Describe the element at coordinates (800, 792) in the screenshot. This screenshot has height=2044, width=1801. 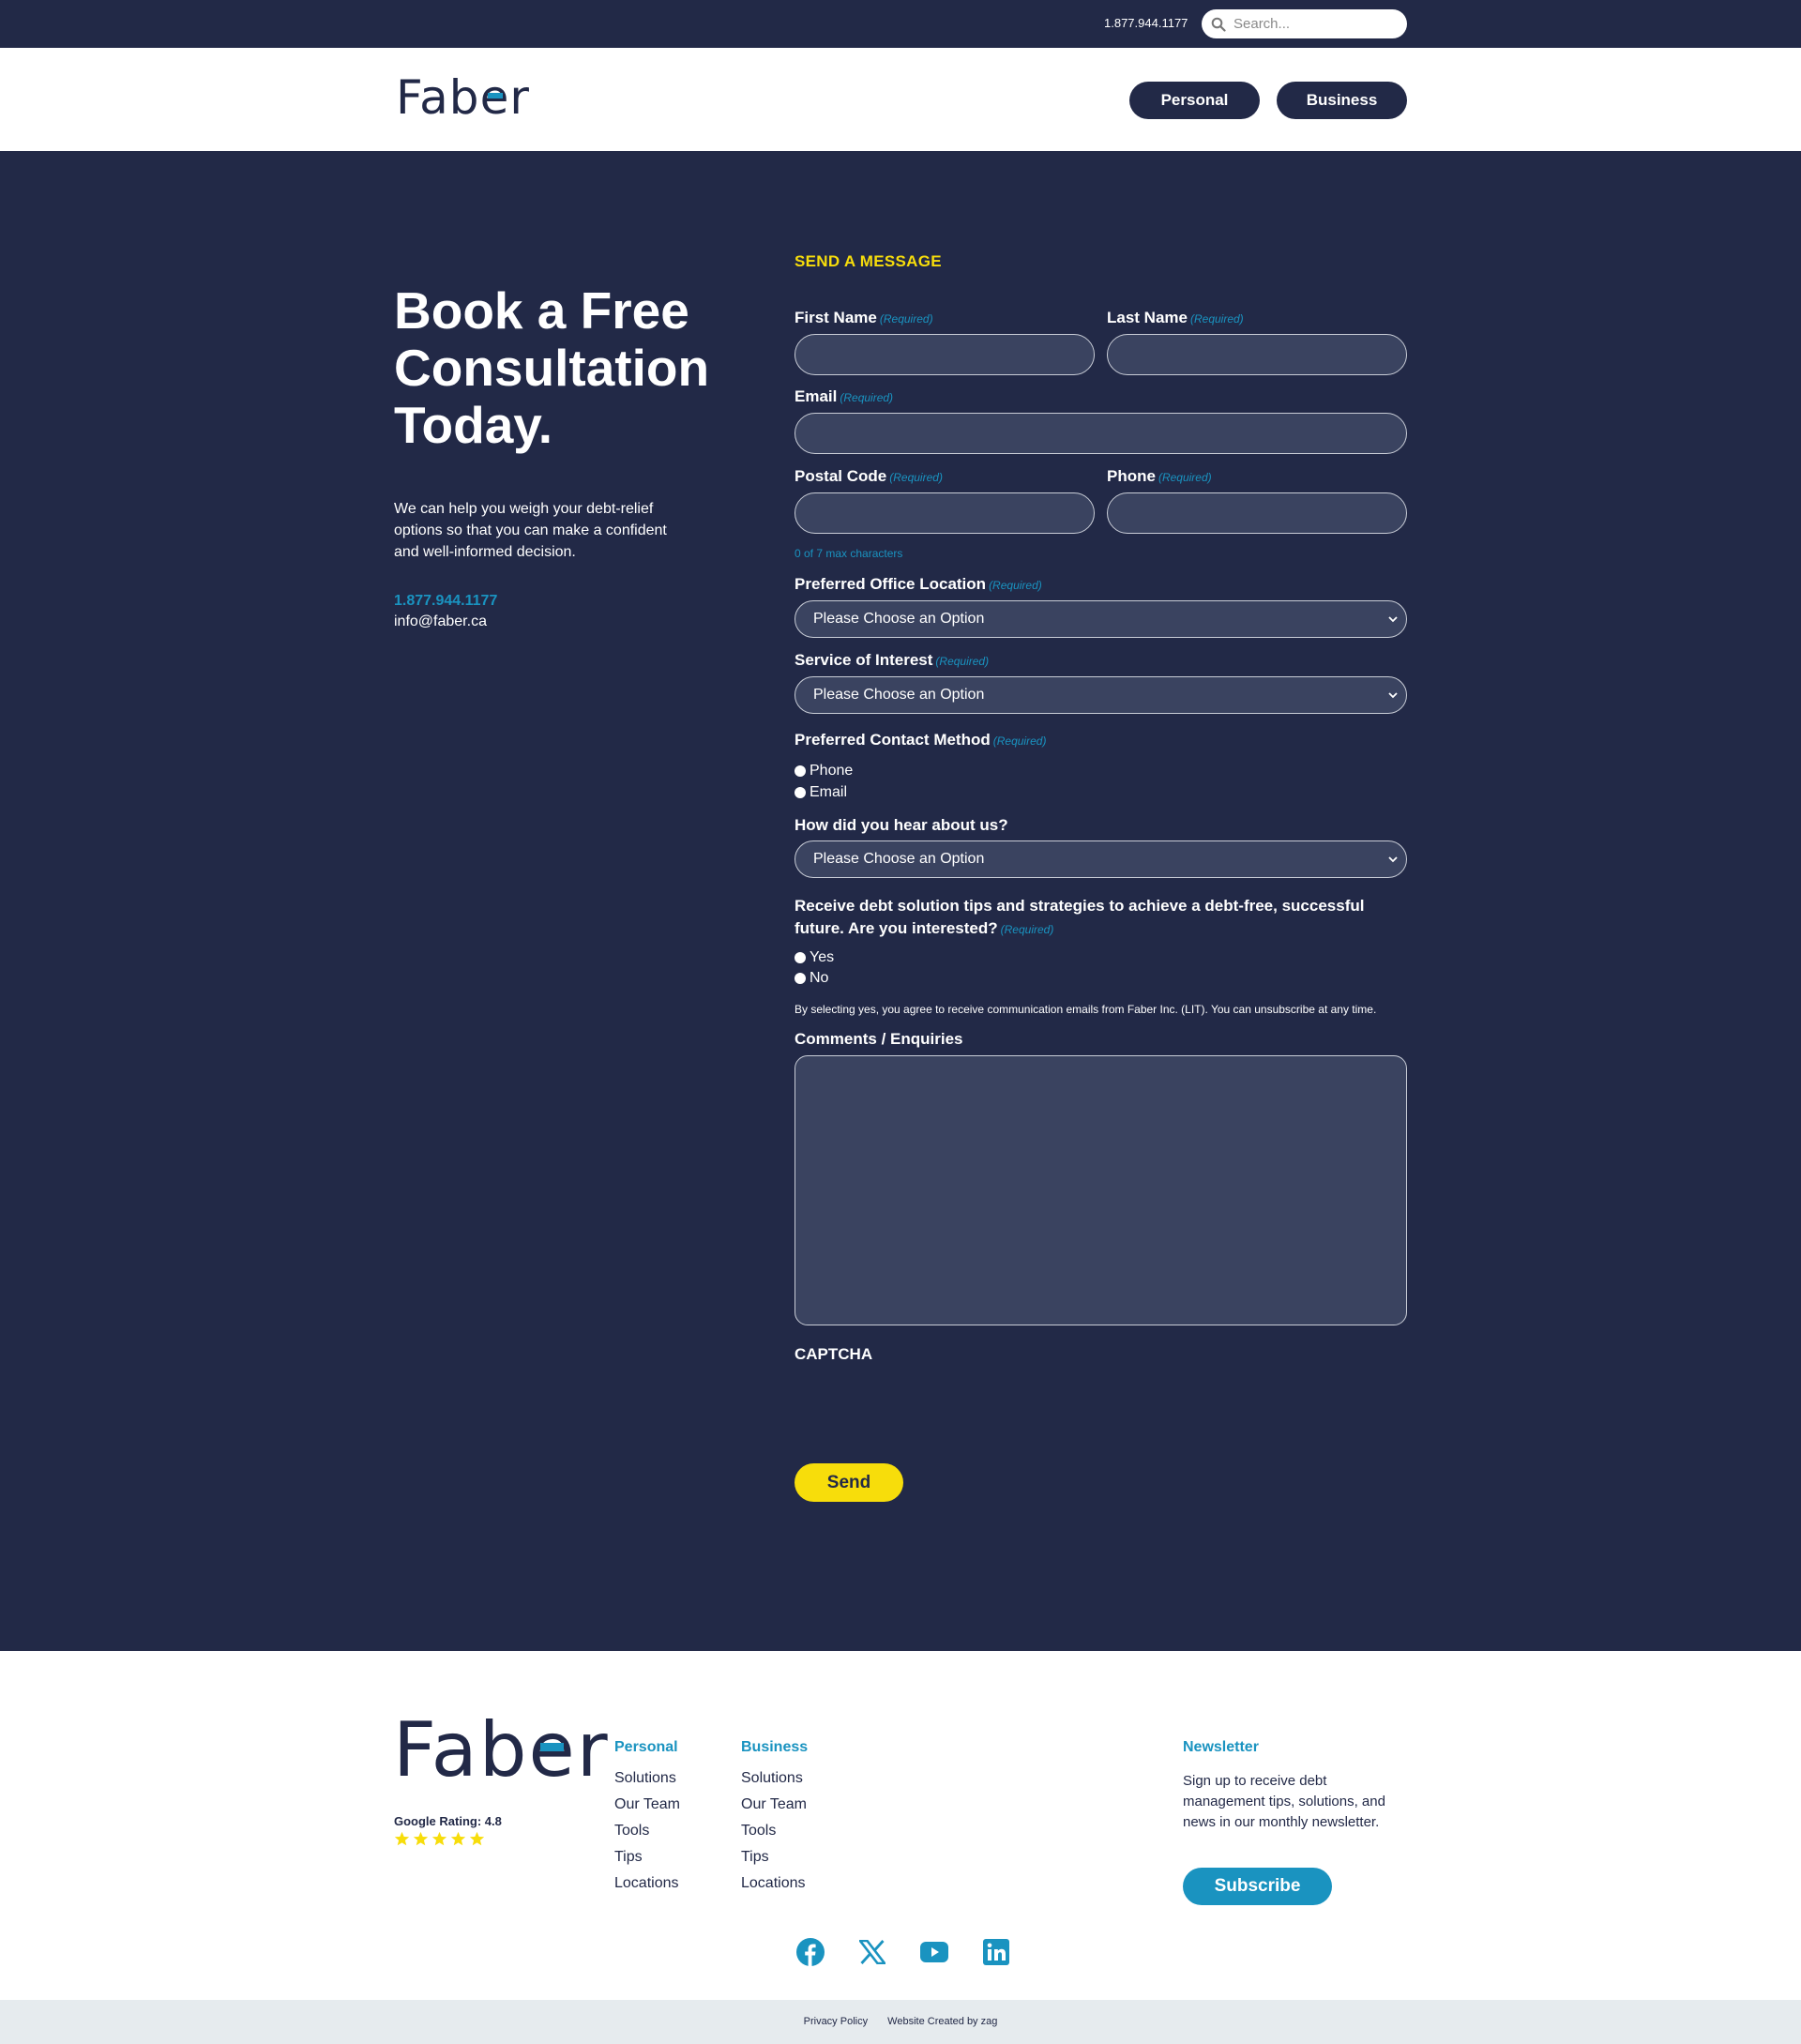
I see `contact-email-radio` at that location.